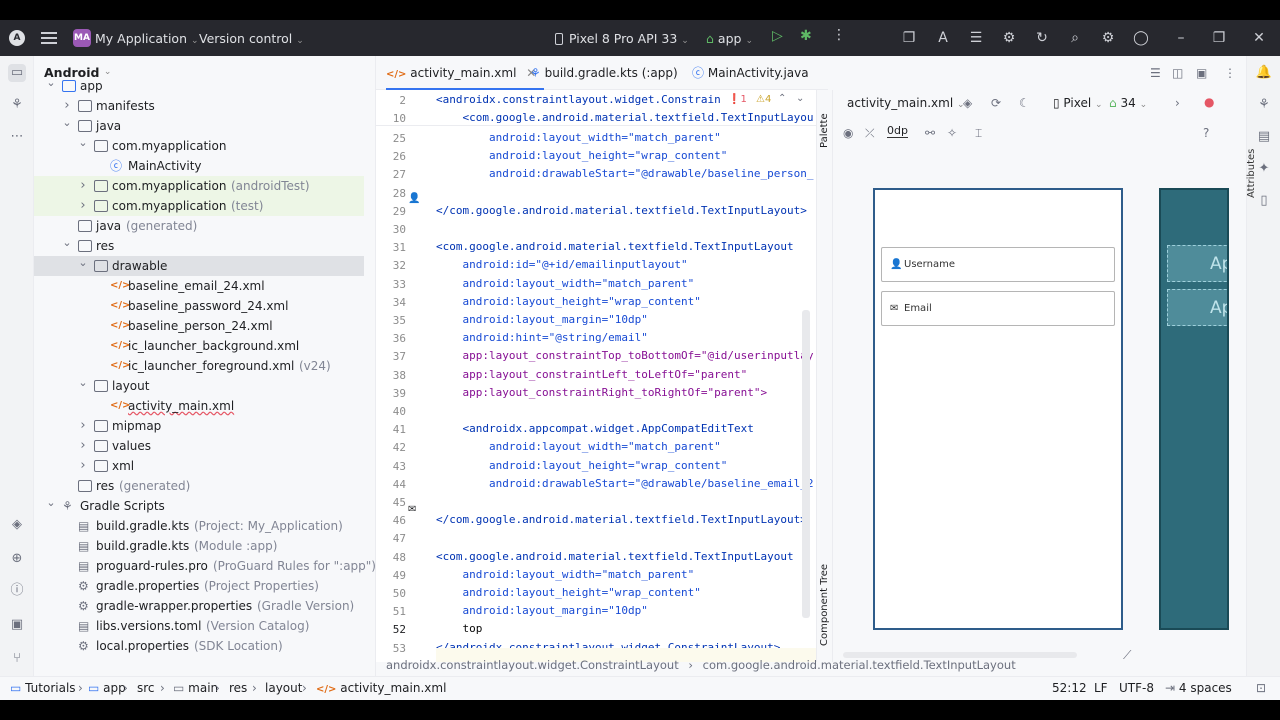  I want to click on tree-item: ▤ libs.versions.toml (Version Catalog), so click(199, 626).